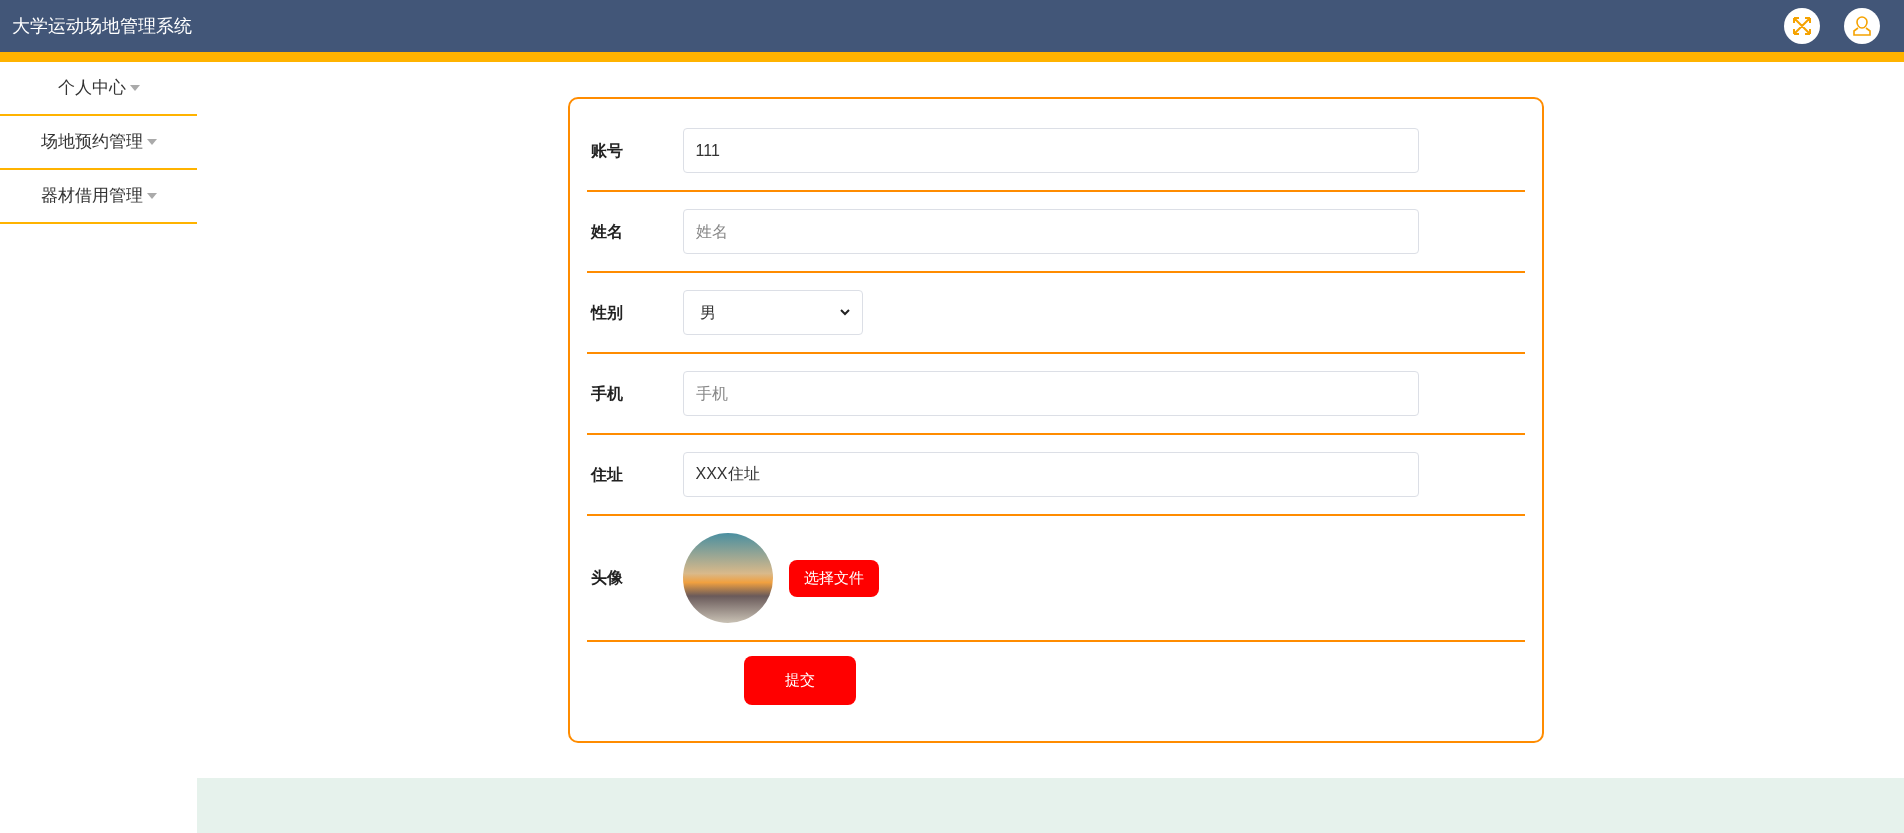 This screenshot has height=833, width=1904. I want to click on gender-select: 男, so click(772, 312).